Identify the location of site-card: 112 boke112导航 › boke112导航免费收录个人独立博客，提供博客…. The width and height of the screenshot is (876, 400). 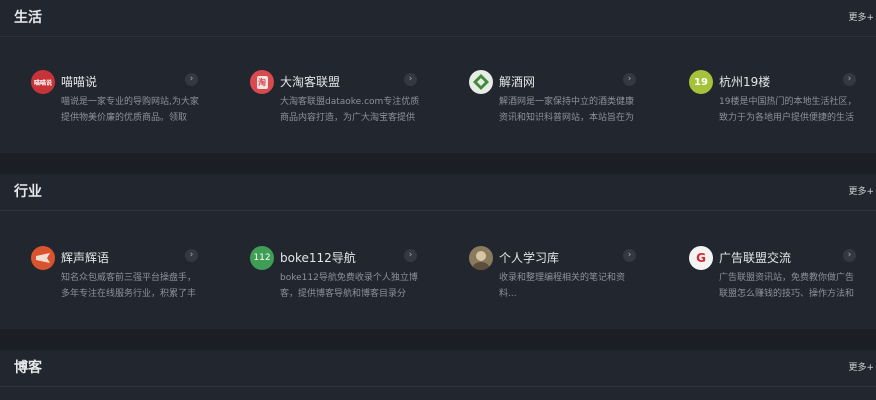
(336, 281).